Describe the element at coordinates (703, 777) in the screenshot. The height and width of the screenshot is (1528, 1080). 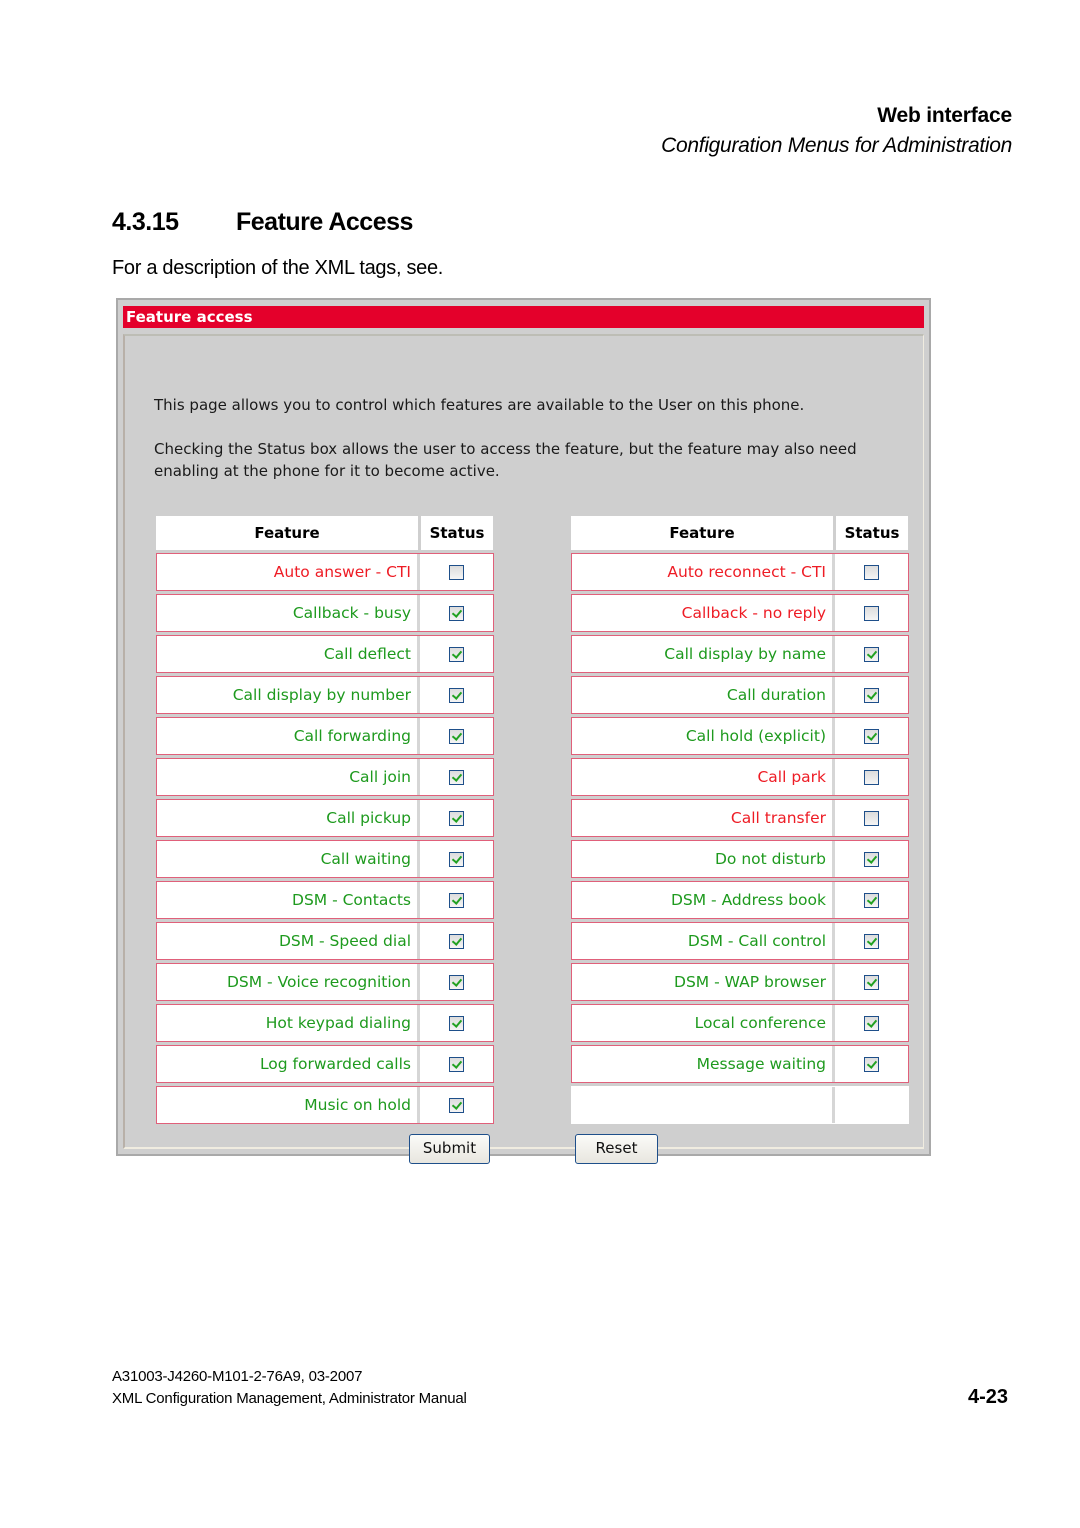
I see `feature-label: Call park` at that location.